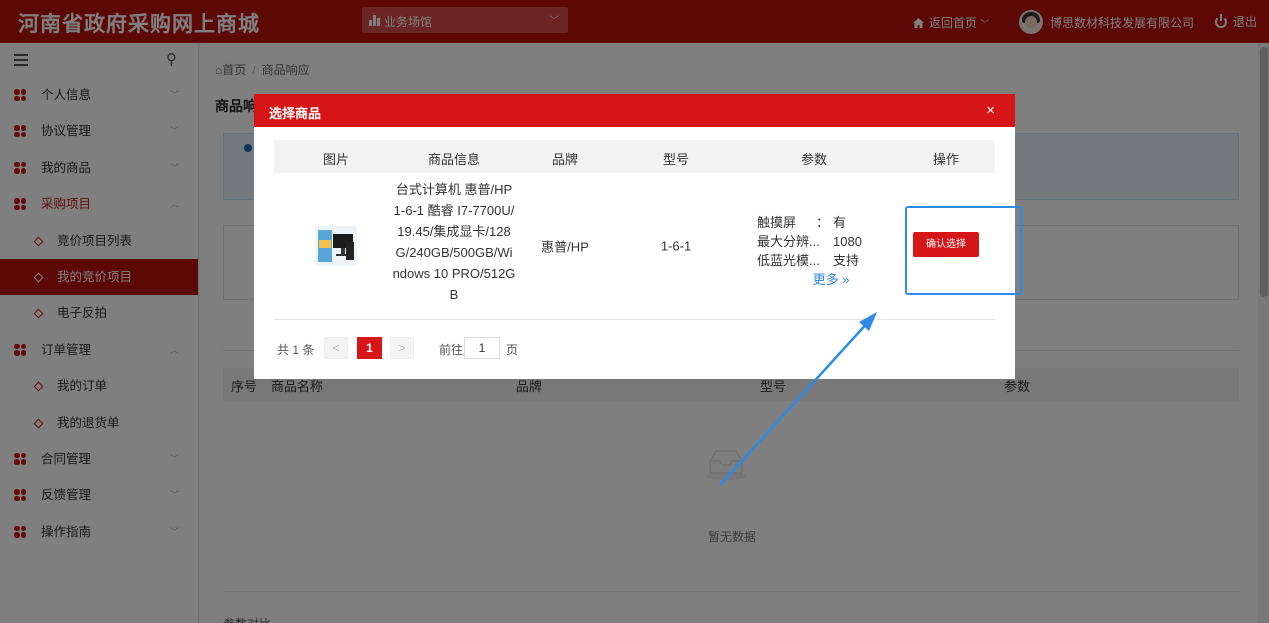 This screenshot has height=623, width=1269. Describe the element at coordinates (565, 247) in the screenshot. I see `product-brand: 惠普/HP` at that location.